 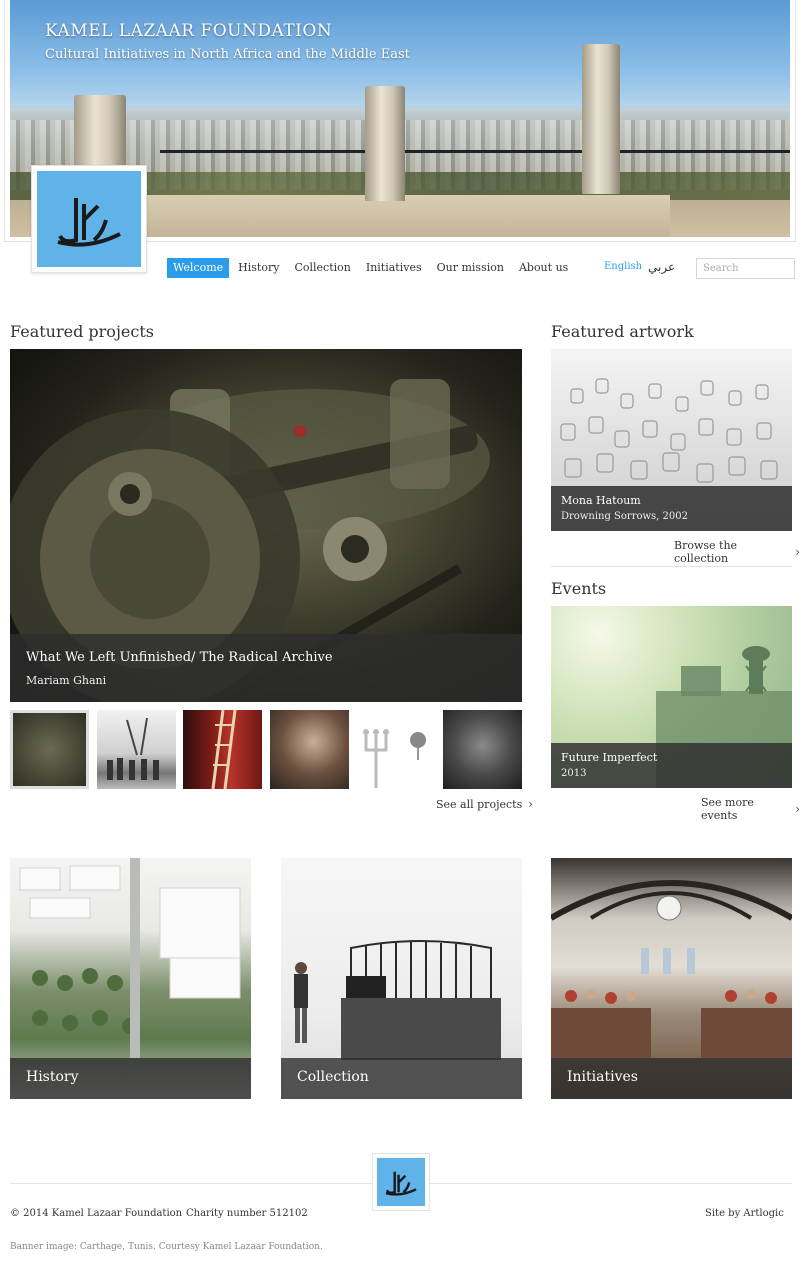 What do you see at coordinates (479, 804) in the screenshot?
I see `see-all-projects-label: See all projects` at bounding box center [479, 804].